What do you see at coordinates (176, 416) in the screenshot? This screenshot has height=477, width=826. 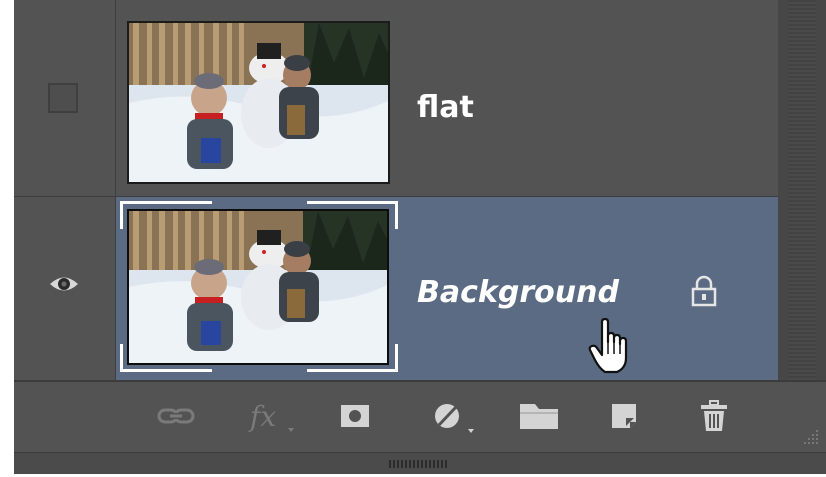 I see `link-icon` at bounding box center [176, 416].